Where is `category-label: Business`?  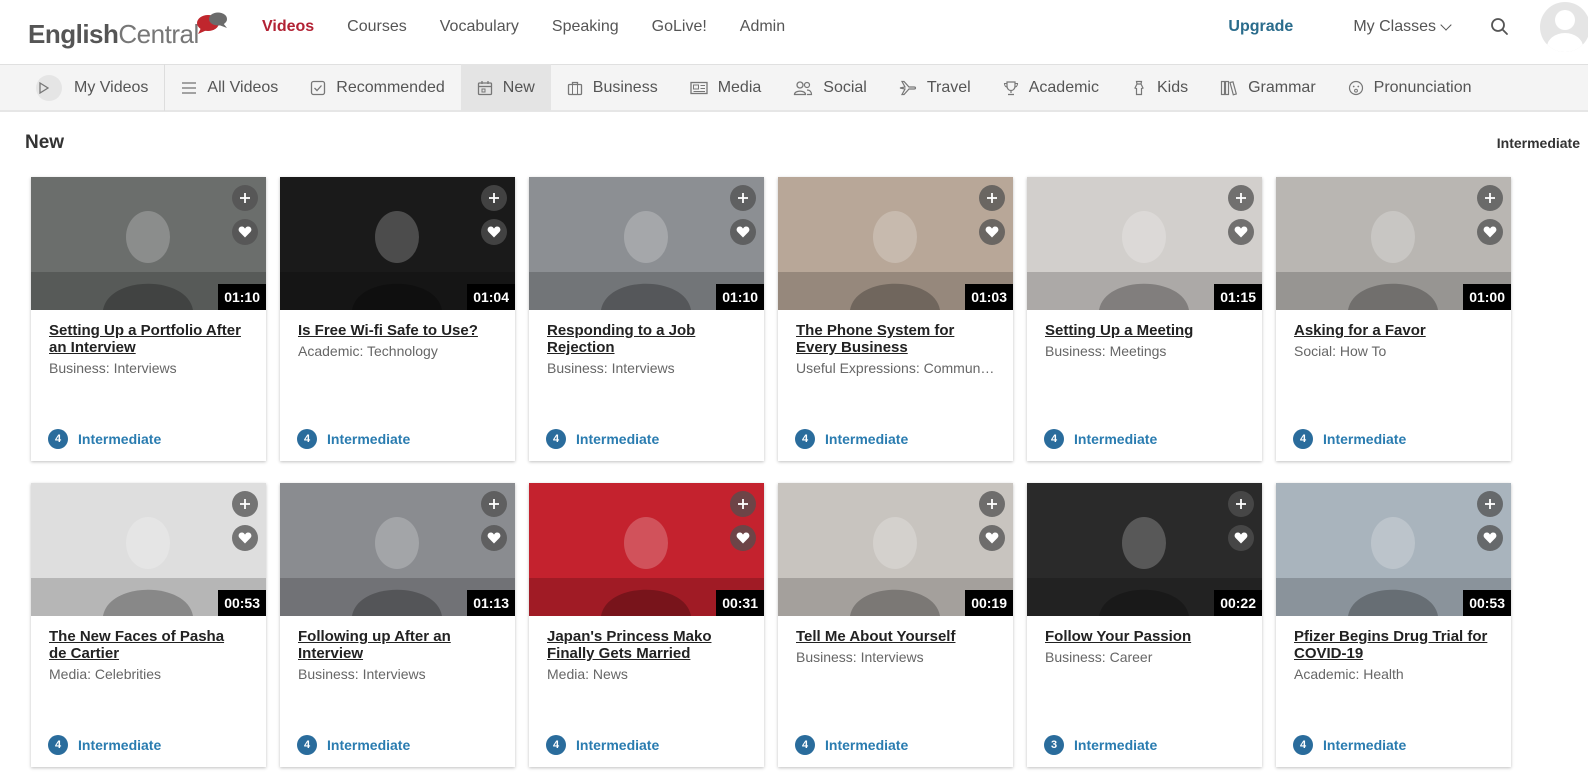 category-label: Business is located at coordinates (625, 87).